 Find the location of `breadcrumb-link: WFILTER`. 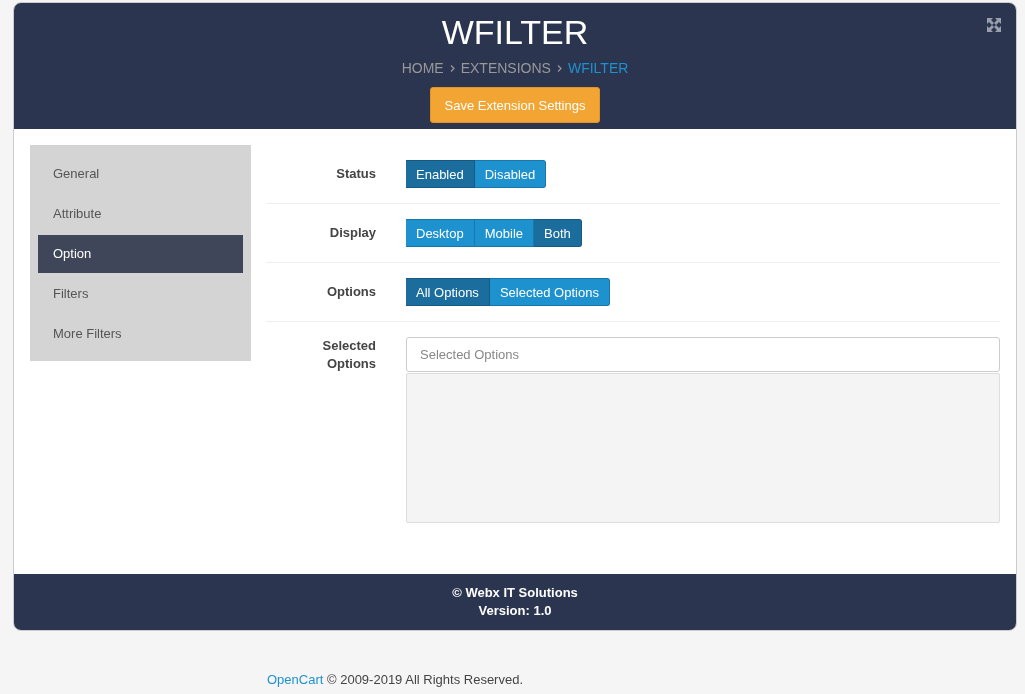

breadcrumb-link: WFILTER is located at coordinates (598, 68).